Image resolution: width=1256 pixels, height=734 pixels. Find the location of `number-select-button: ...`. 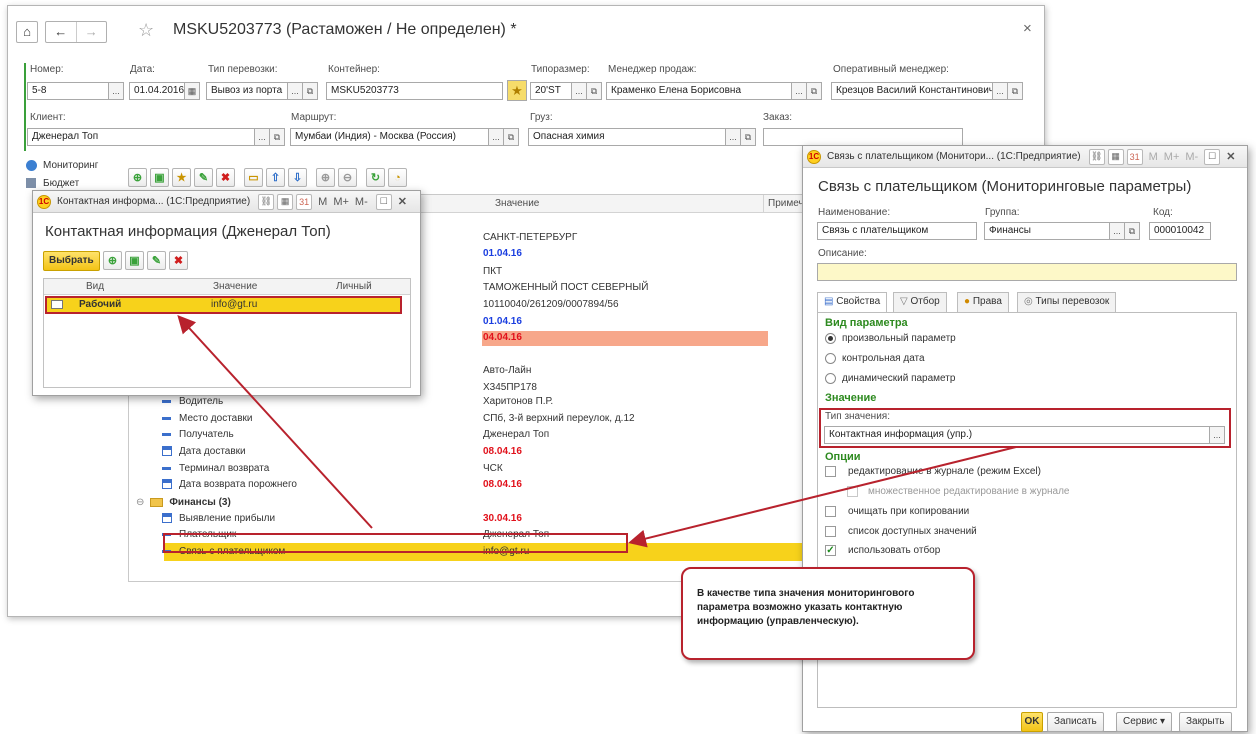

number-select-button: ... is located at coordinates (116, 91).